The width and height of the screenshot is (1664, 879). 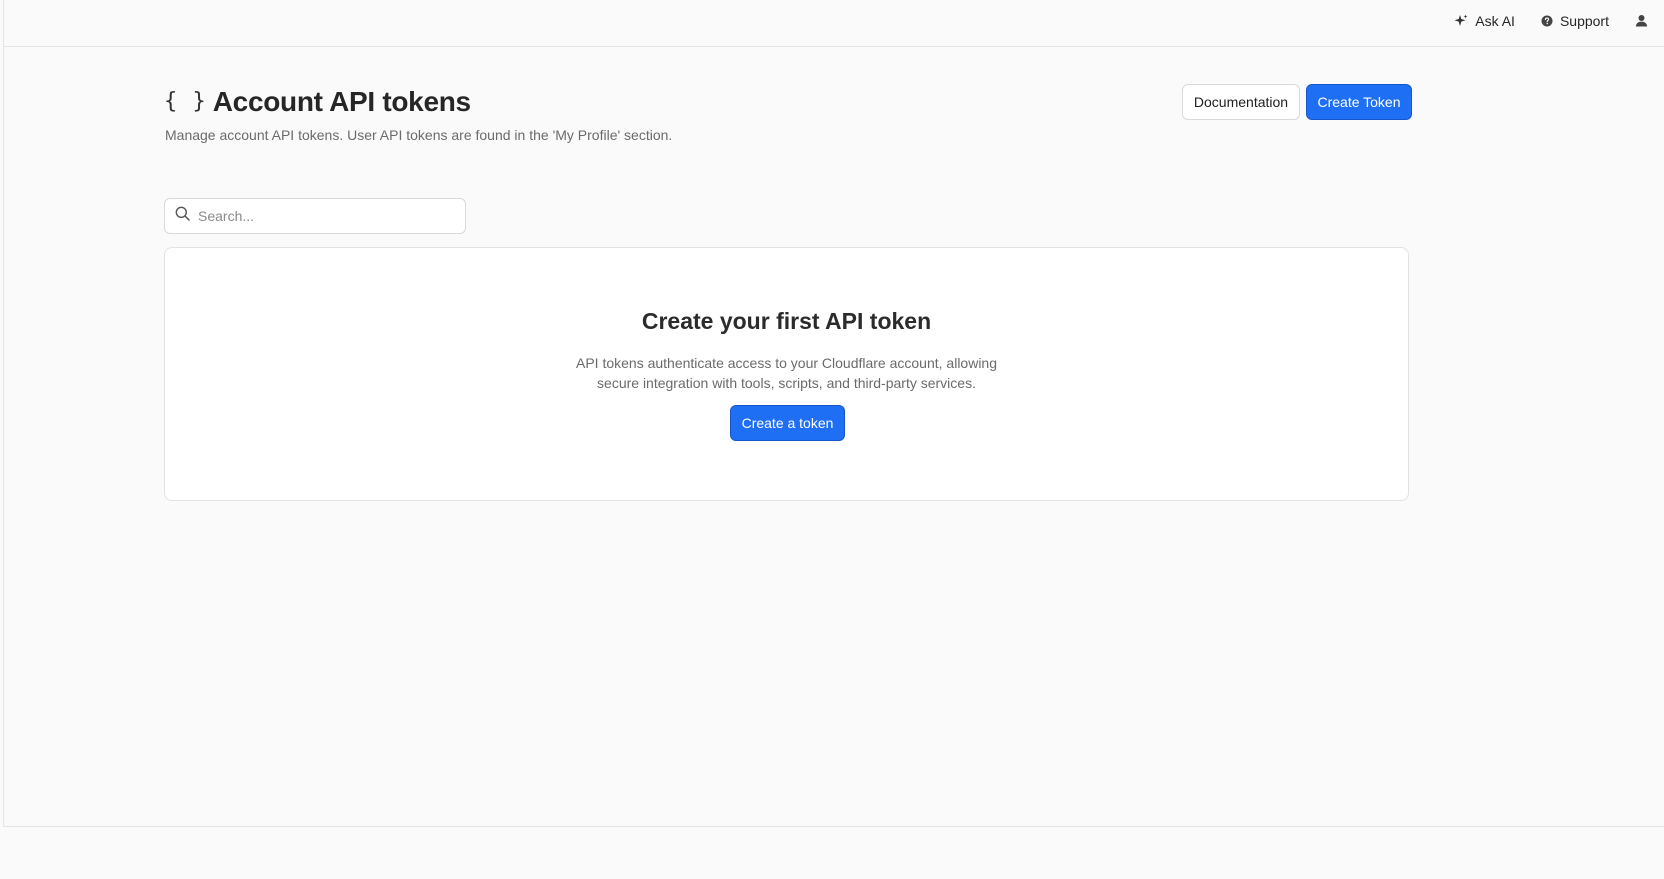 I want to click on ask-ai-button: Ask AI, so click(x=1484, y=21).